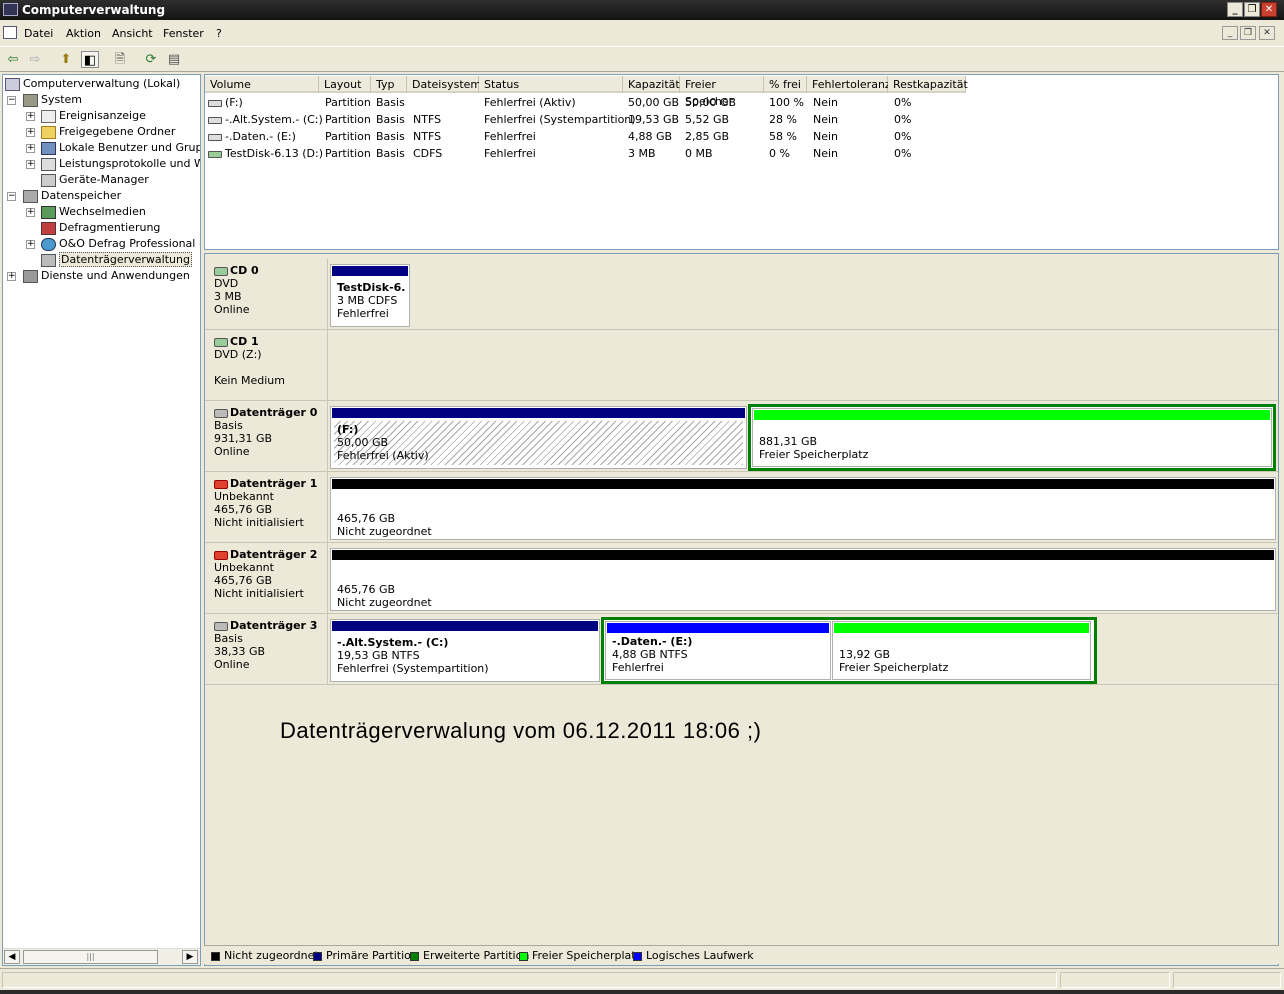 This screenshot has height=994, width=1284. What do you see at coordinates (642, 992) in the screenshot?
I see `window-bottom-border` at bounding box center [642, 992].